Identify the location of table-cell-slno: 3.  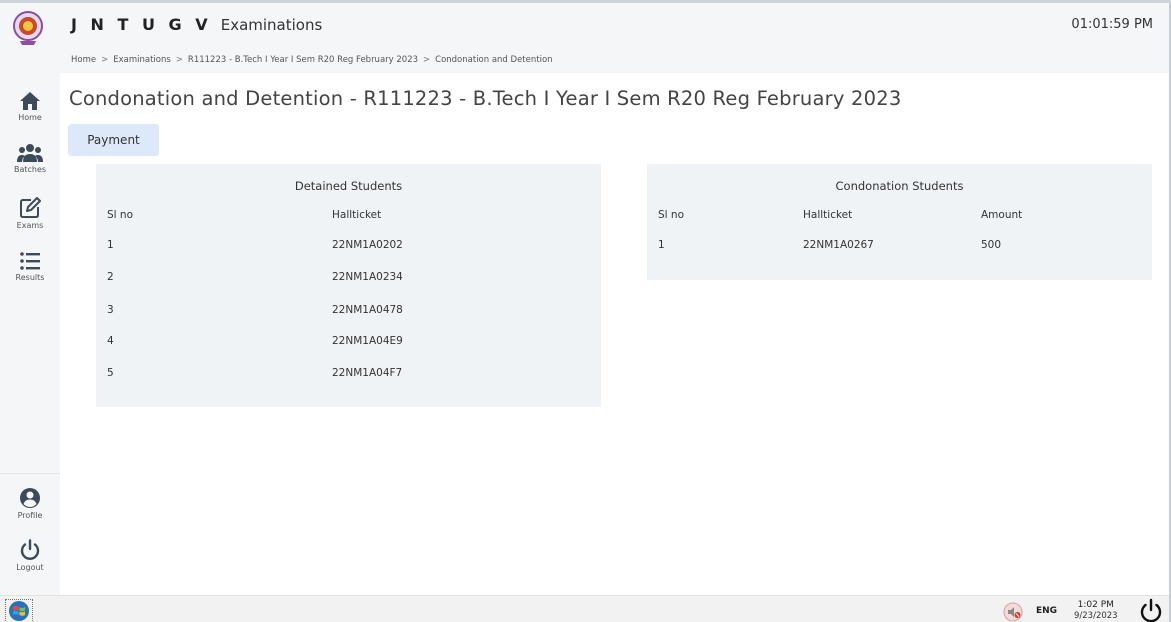
(110, 310).